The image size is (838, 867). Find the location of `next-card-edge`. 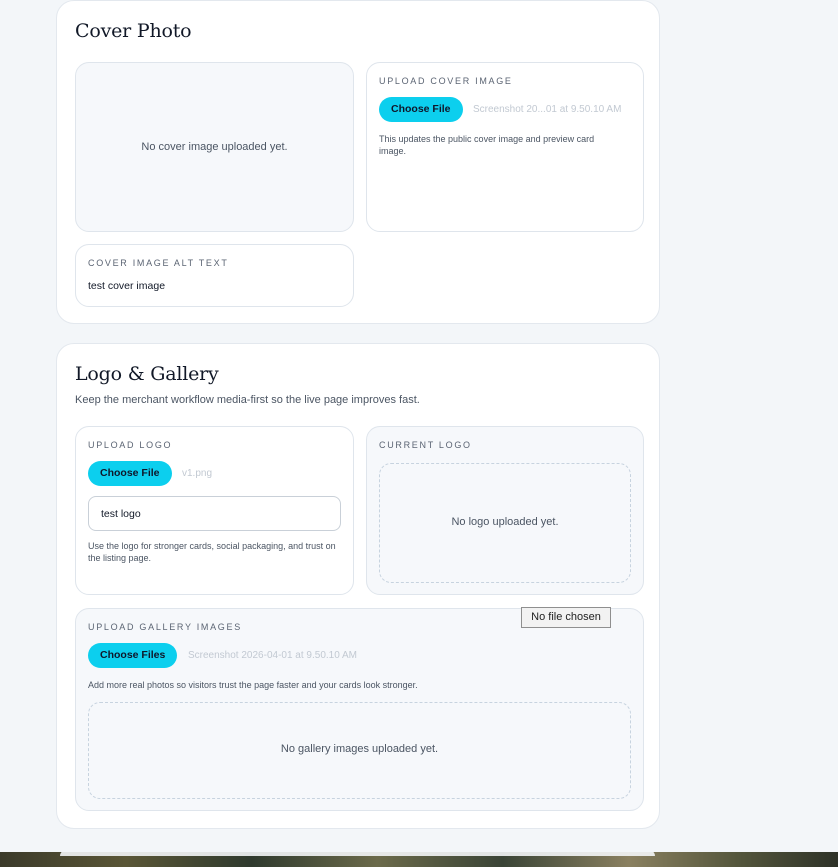

next-card-edge is located at coordinates (357, 854).